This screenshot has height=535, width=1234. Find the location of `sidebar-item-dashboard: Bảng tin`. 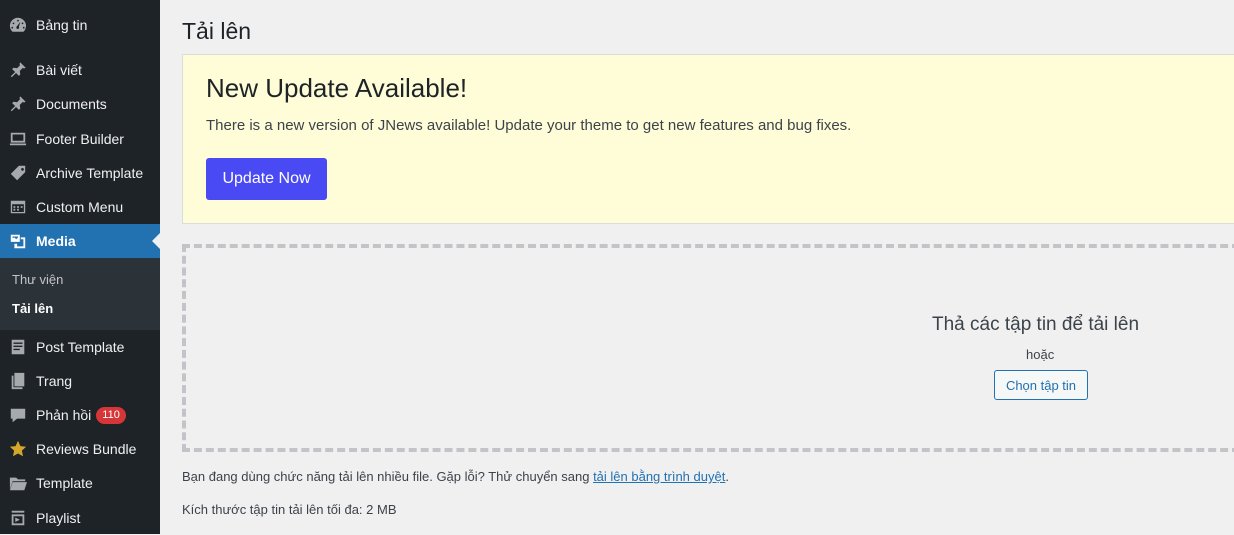

sidebar-item-dashboard: Bảng tin is located at coordinates (80, 25).